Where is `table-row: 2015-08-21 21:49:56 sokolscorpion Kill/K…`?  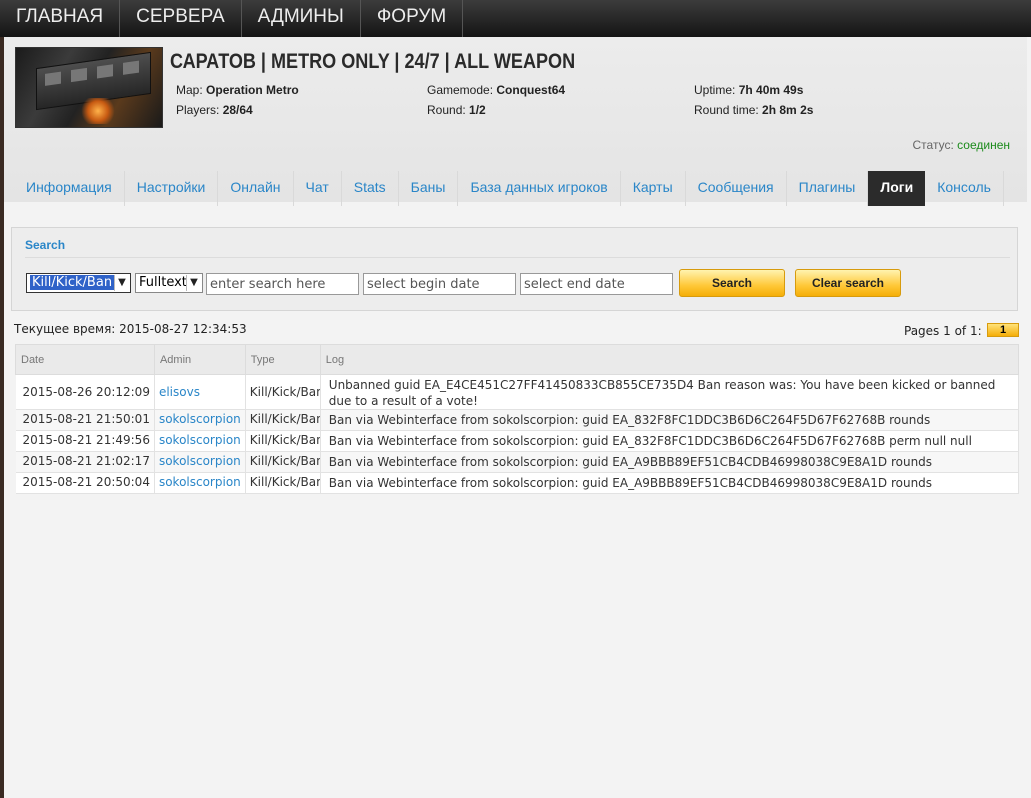
table-row: 2015-08-21 21:49:56 sokolscorpion Kill/K… is located at coordinates (517, 441).